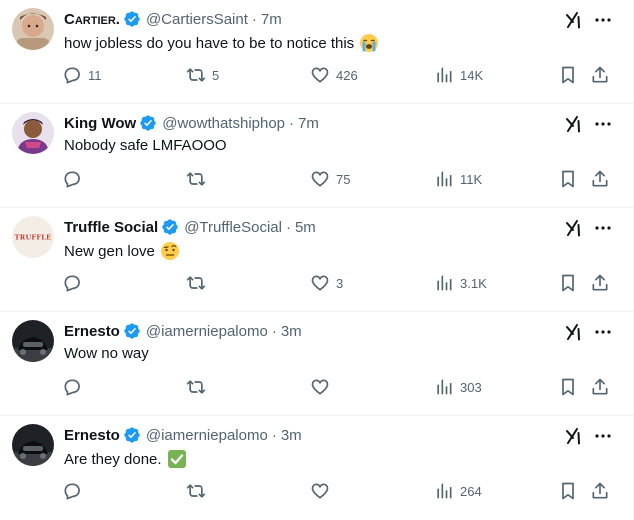  What do you see at coordinates (458, 387) in the screenshot?
I see `views-button: 303` at bounding box center [458, 387].